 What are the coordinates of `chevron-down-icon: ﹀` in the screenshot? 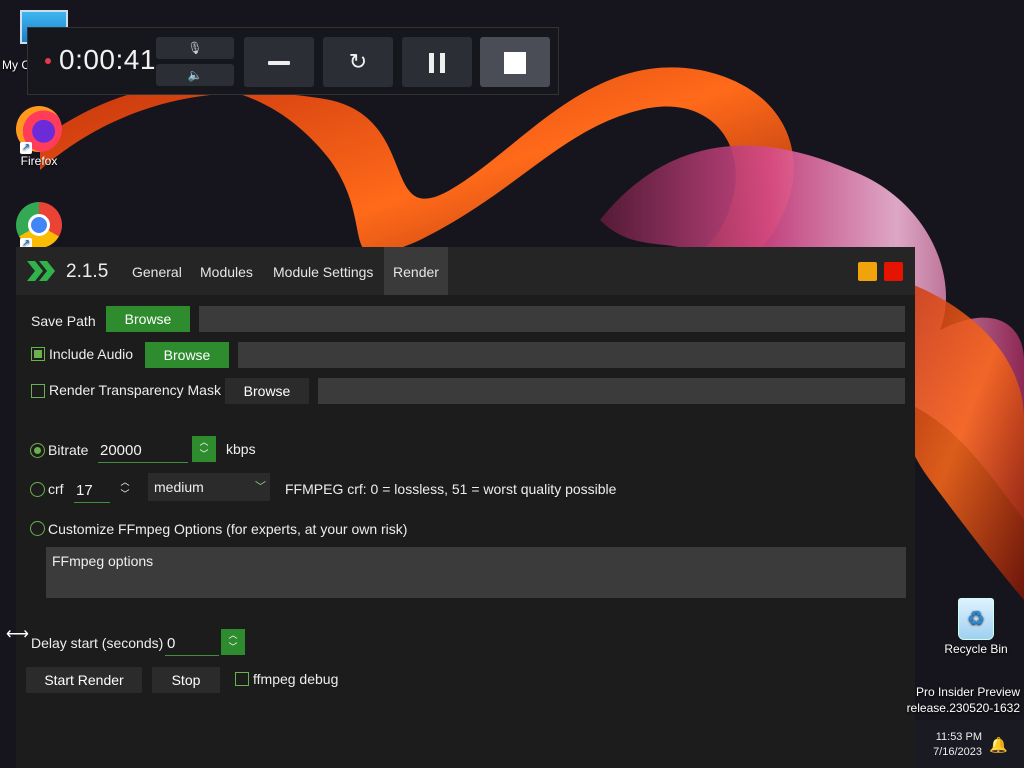 It's located at (260, 487).